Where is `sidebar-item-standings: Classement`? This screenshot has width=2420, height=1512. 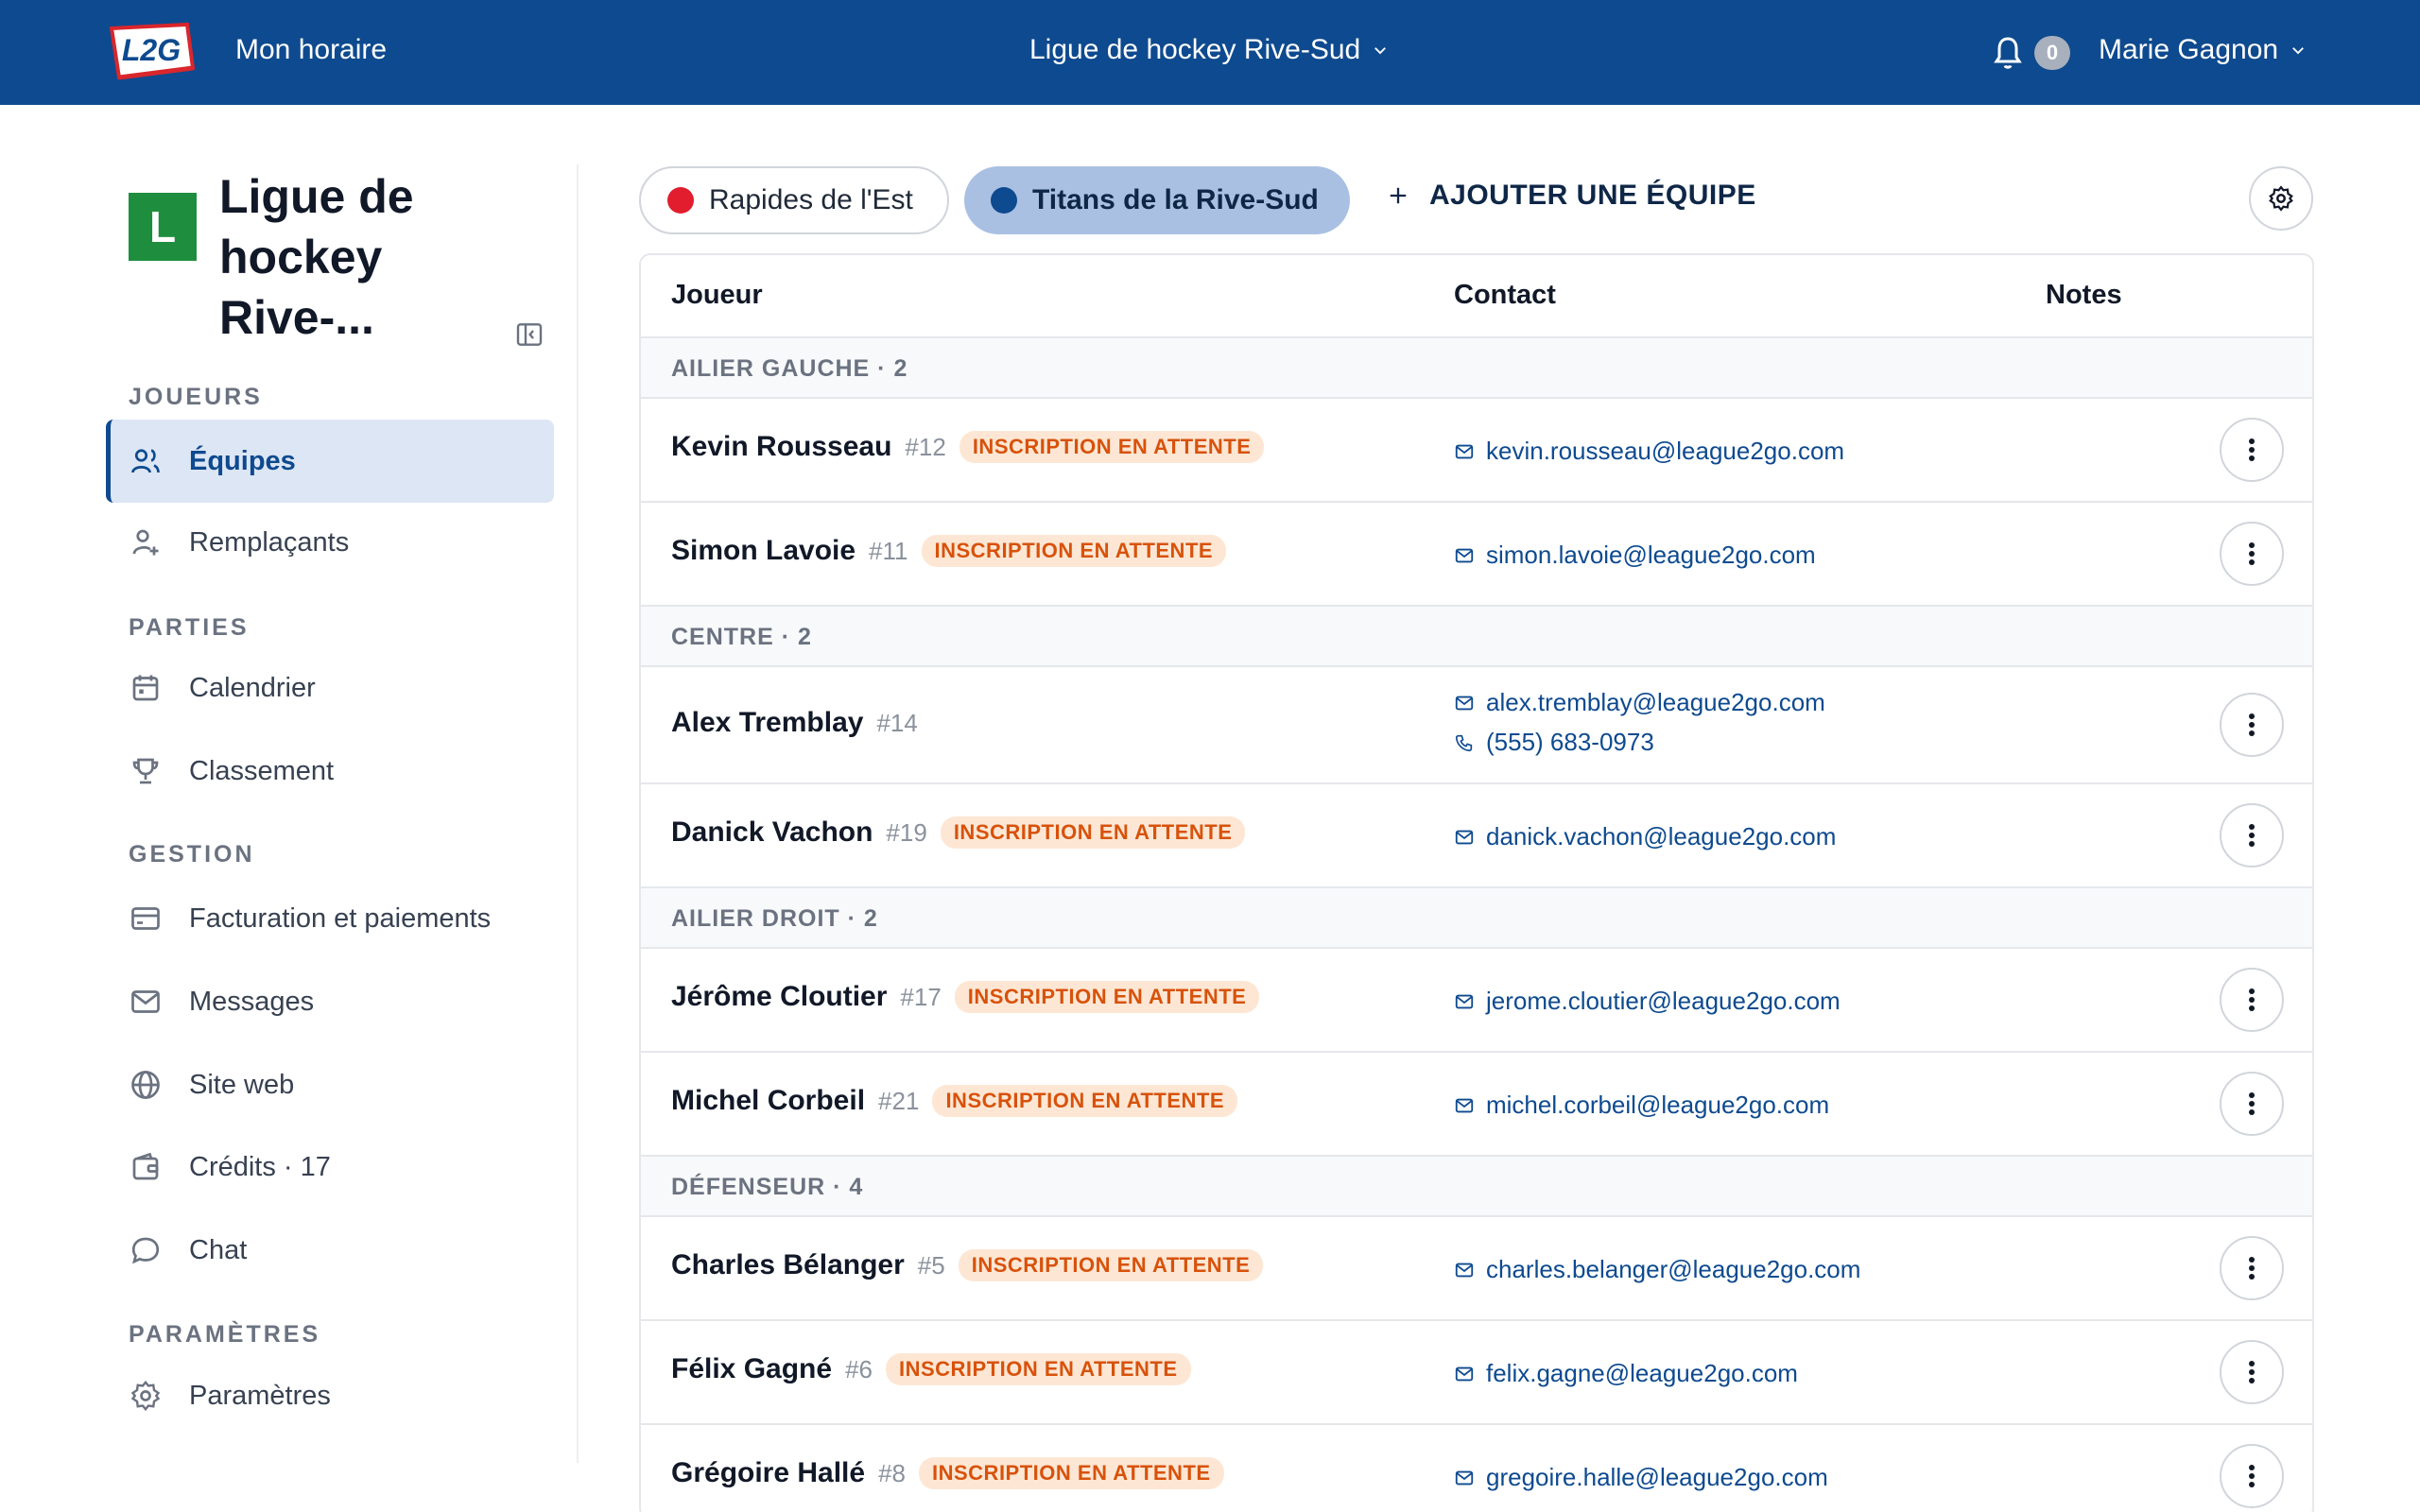 sidebar-item-standings: Classement is located at coordinates (330, 771).